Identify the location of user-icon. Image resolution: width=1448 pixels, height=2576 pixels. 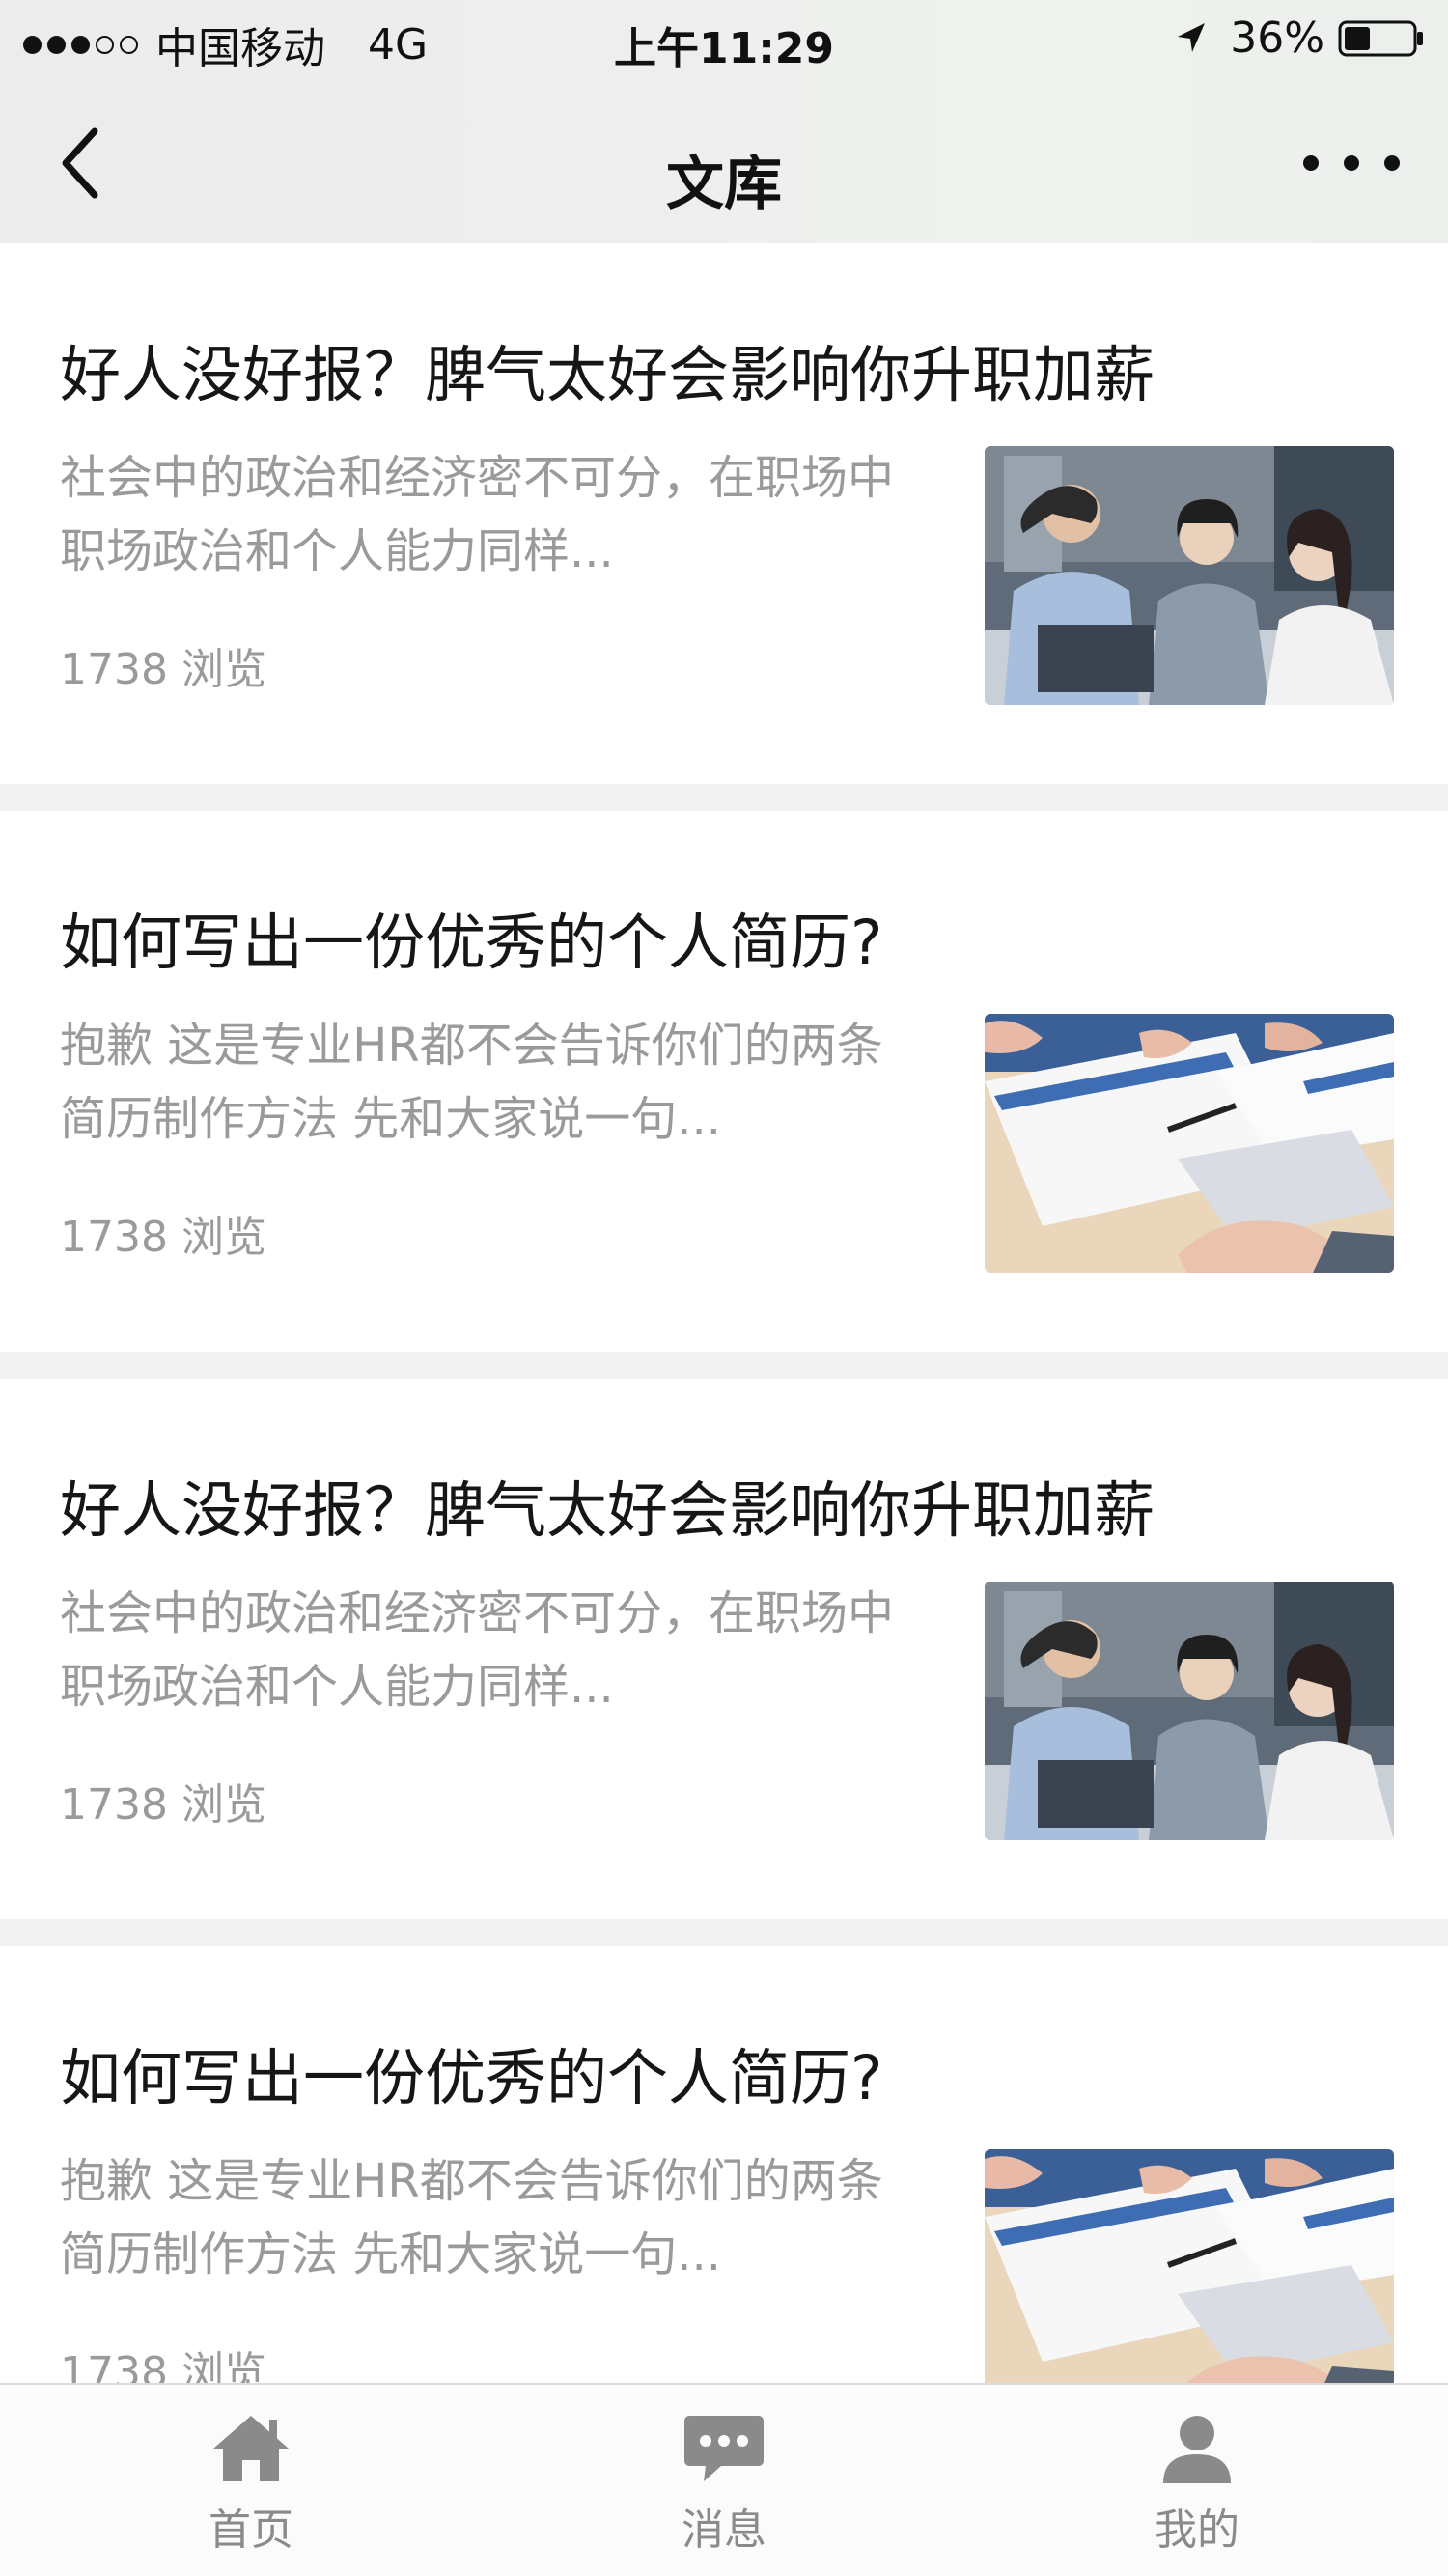
(1197, 2450).